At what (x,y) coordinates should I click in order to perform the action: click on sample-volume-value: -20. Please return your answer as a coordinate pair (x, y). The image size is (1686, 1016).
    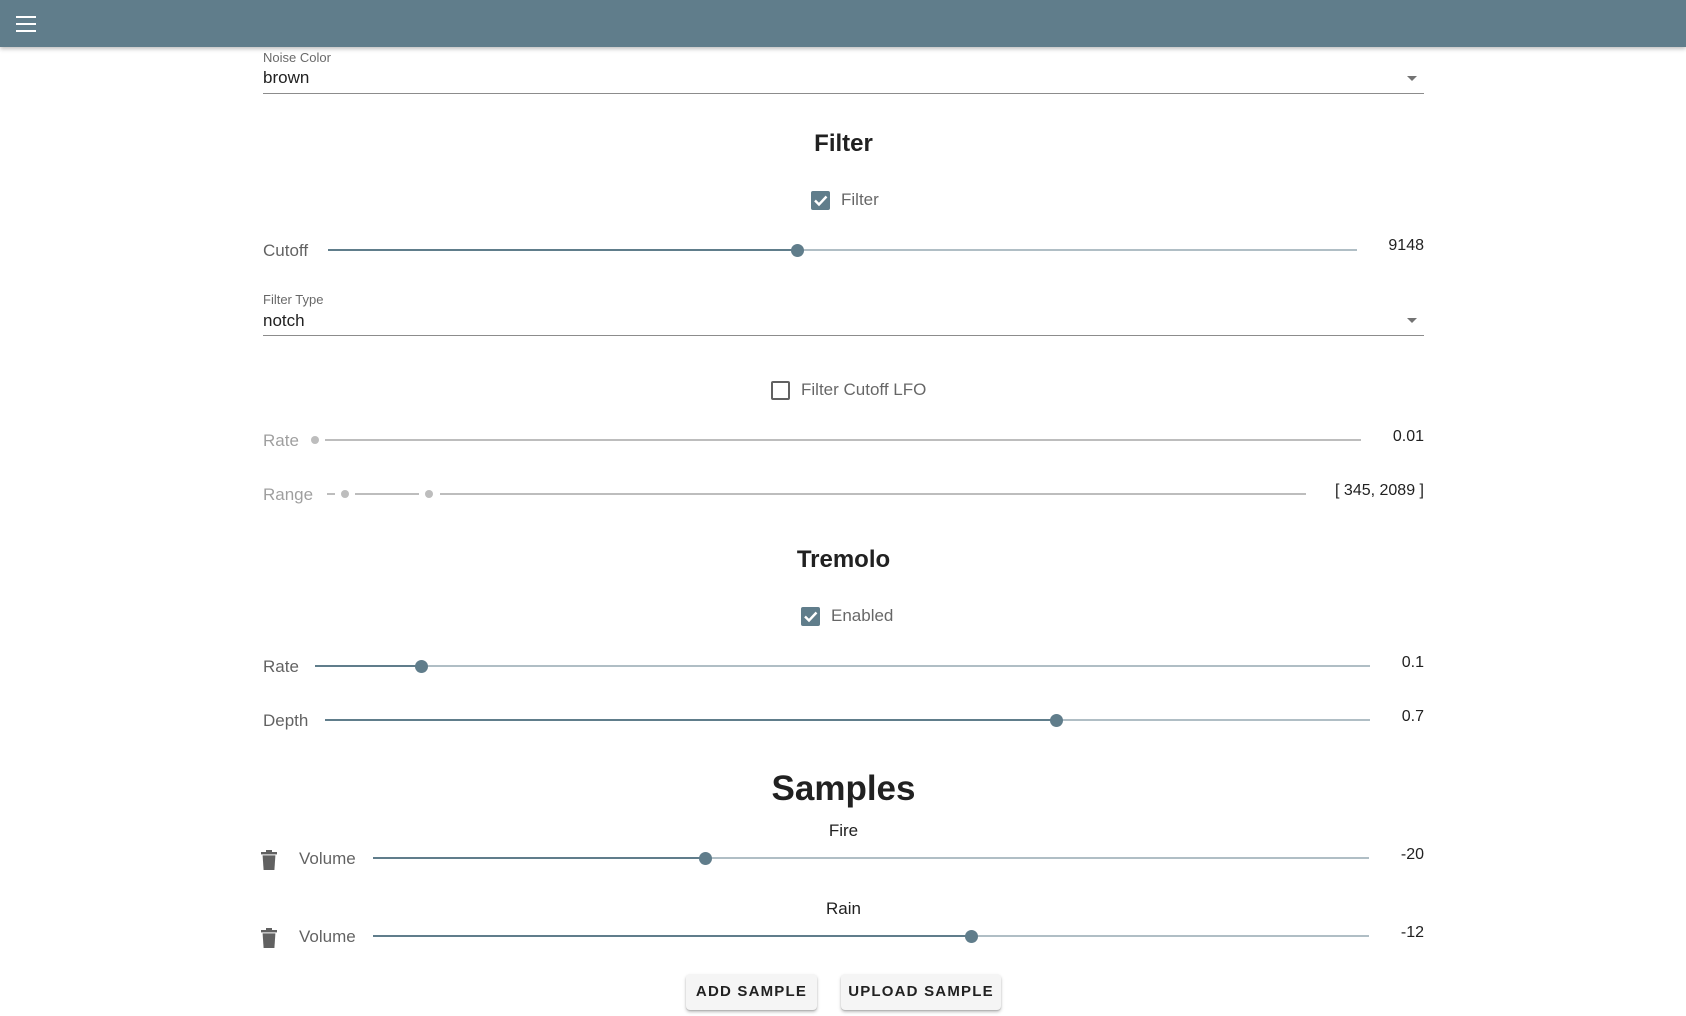
    Looking at the image, I should click on (1412, 854).